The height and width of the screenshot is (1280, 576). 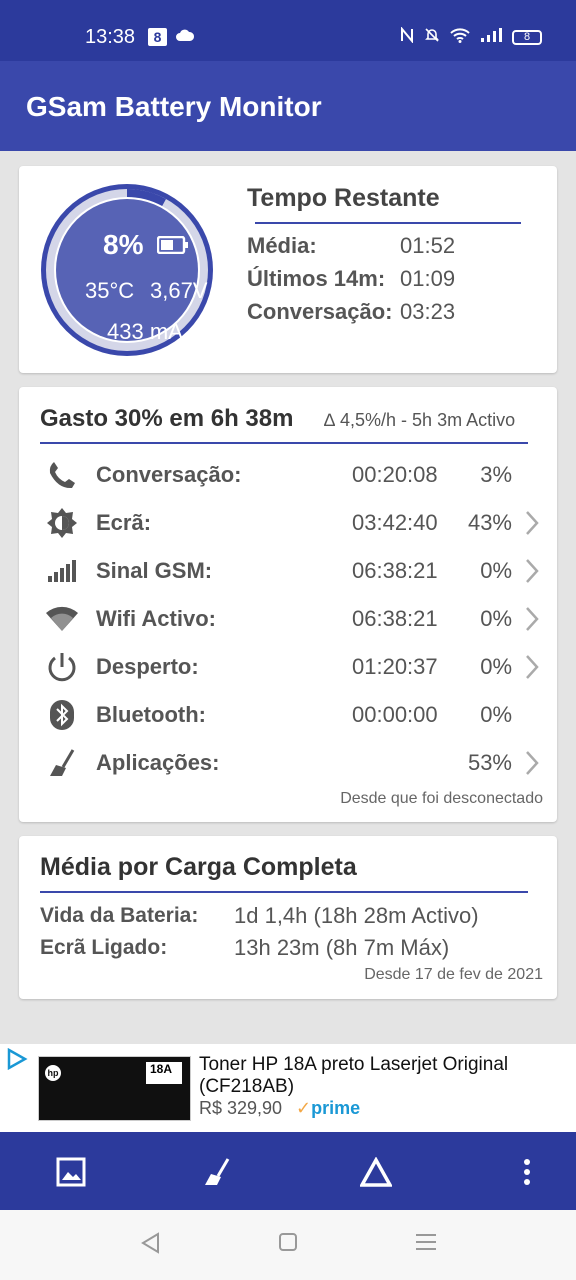 What do you see at coordinates (62, 523) in the screenshot?
I see `screen-brightness-icon` at bounding box center [62, 523].